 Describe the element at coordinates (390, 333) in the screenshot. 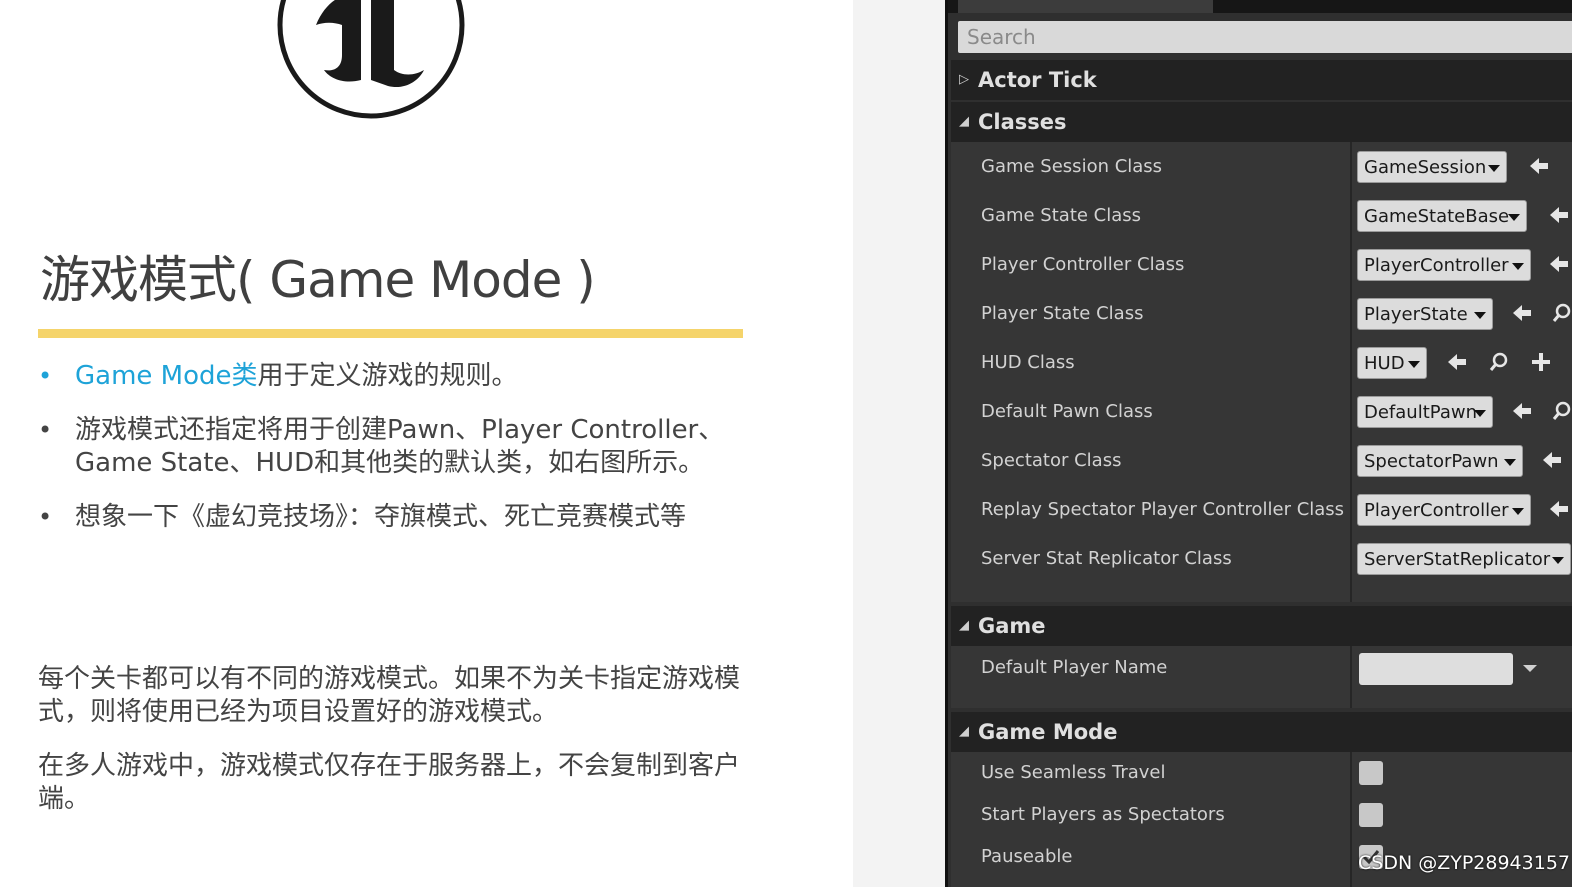

I see `title-underline` at that location.